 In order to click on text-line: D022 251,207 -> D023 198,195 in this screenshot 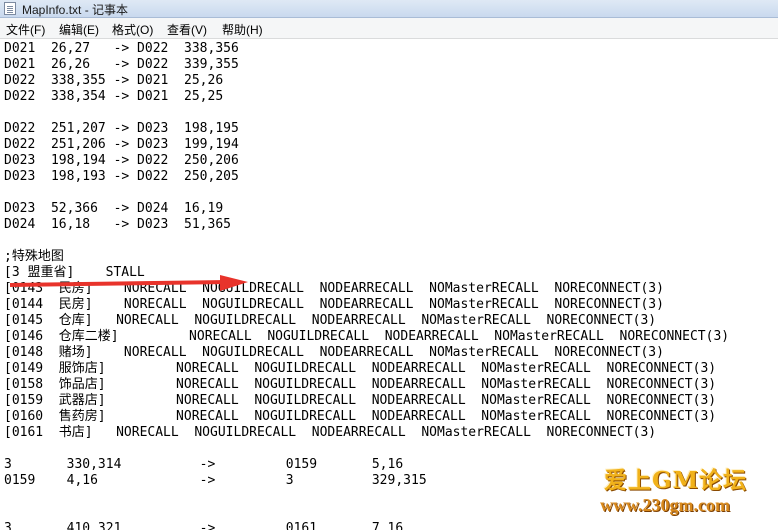, I will do `click(121, 128)`.